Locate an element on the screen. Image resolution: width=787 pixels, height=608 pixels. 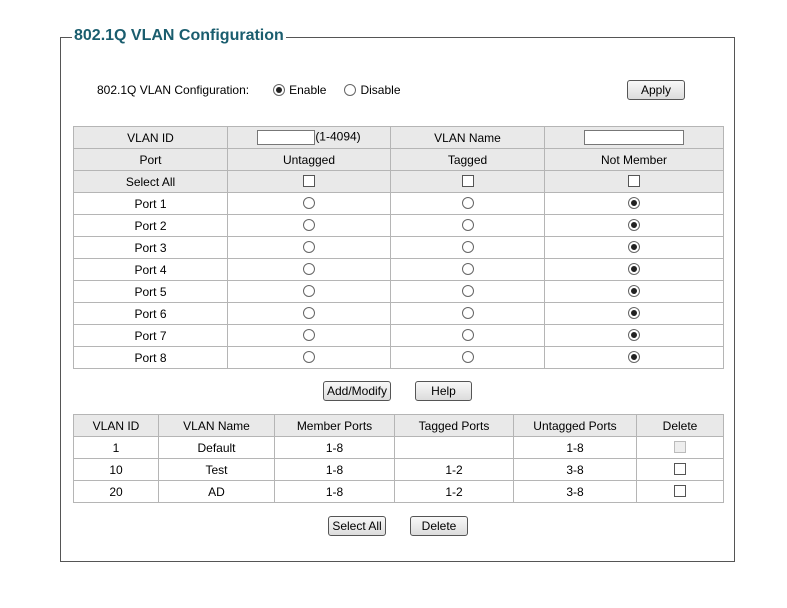
port-name: Port 4 is located at coordinates (150, 269).